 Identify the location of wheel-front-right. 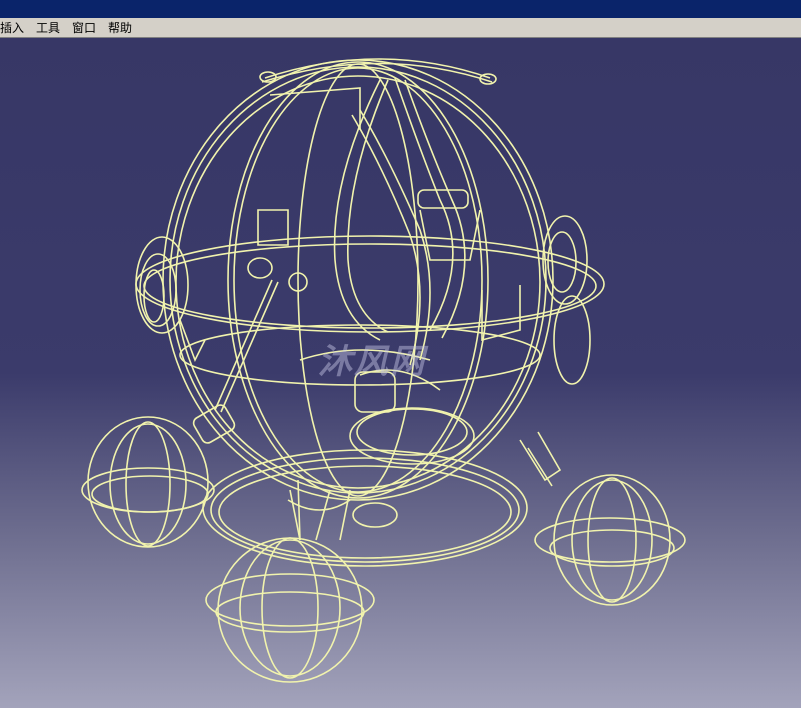
(610, 540).